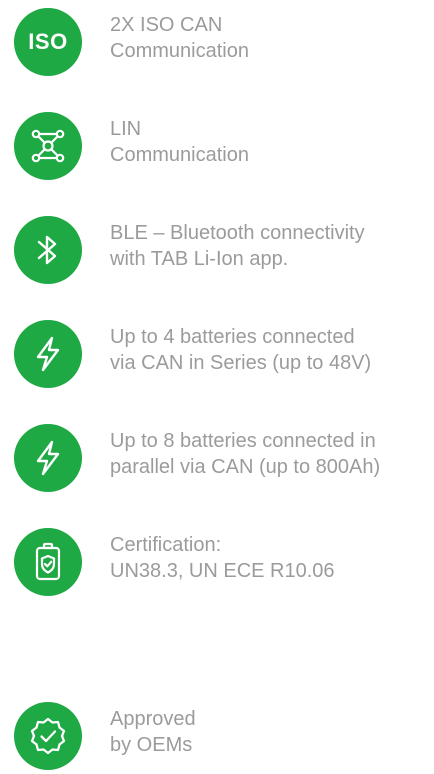 The width and height of the screenshot is (434, 774). I want to click on battery-shield-icon, so click(48, 562).